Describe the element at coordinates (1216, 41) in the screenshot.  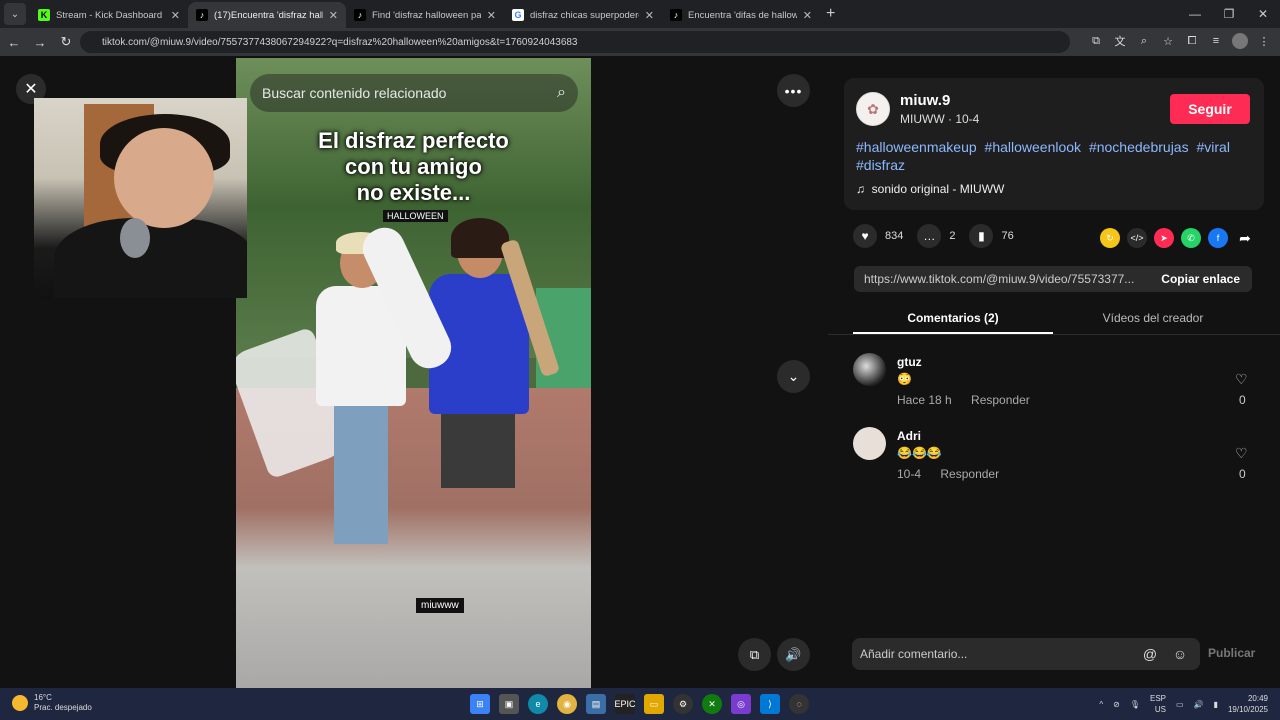
I see `media-control-icon: ≡` at that location.